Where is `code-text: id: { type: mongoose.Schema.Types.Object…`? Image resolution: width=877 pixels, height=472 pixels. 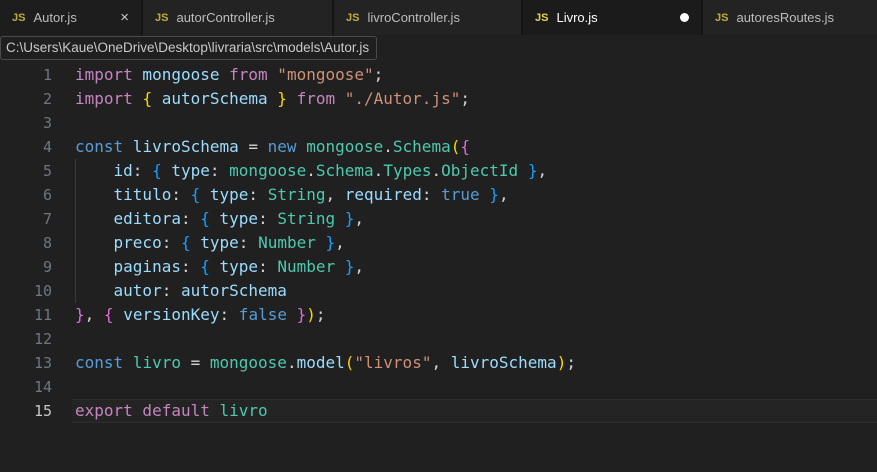
code-text: id: { type: mongoose.Schema.Types.Object… is located at coordinates (311, 170).